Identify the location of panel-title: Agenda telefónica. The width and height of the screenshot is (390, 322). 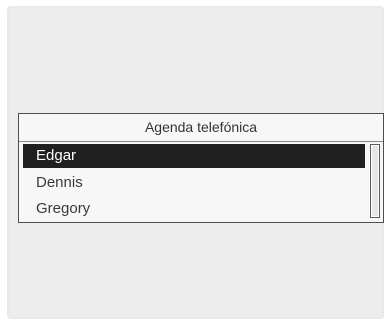
(201, 128).